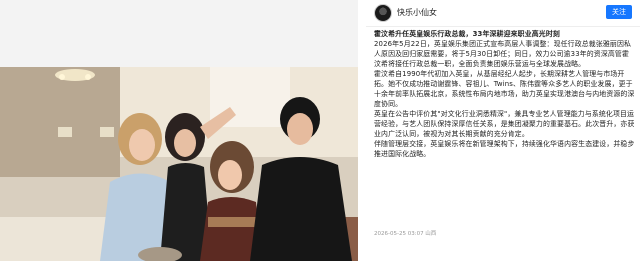 Image resolution: width=640 pixels, height=261 pixels. Describe the element at coordinates (467, 34) in the screenshot. I see `post-headline: 霍汶希升任英皇娱乐行政总裁，33年深耕迎来职业高光时刻` at that location.